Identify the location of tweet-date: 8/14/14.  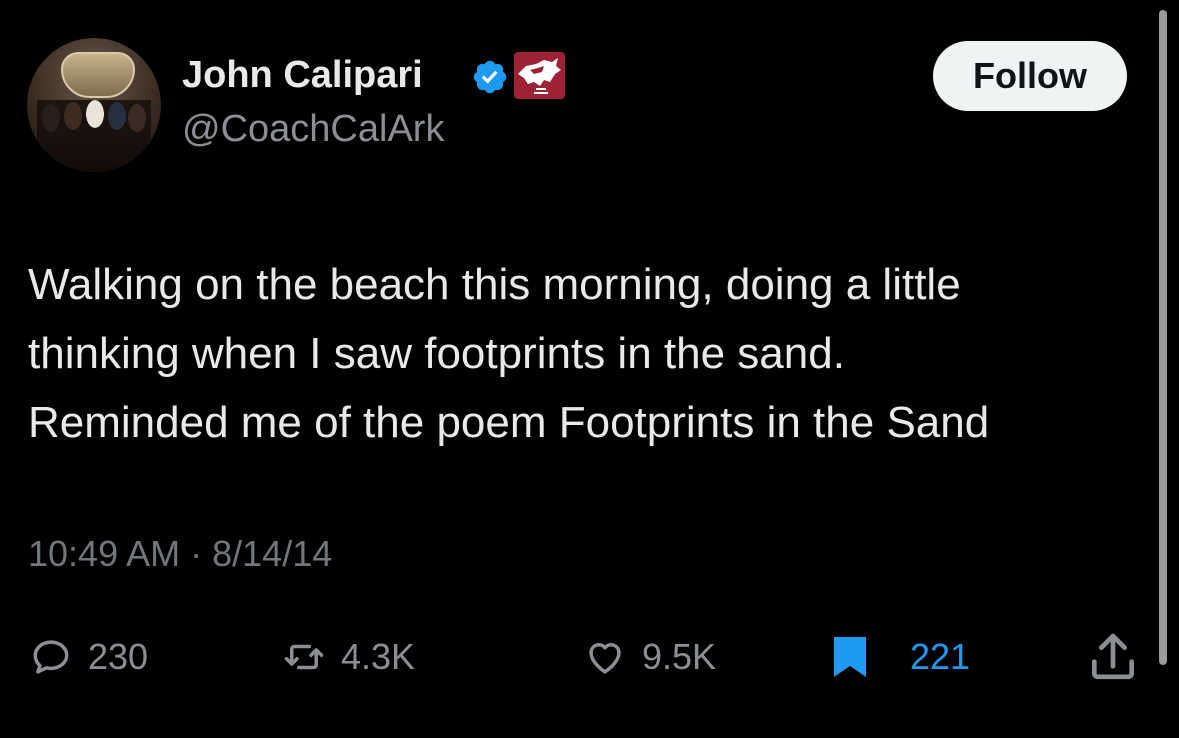
(272, 553).